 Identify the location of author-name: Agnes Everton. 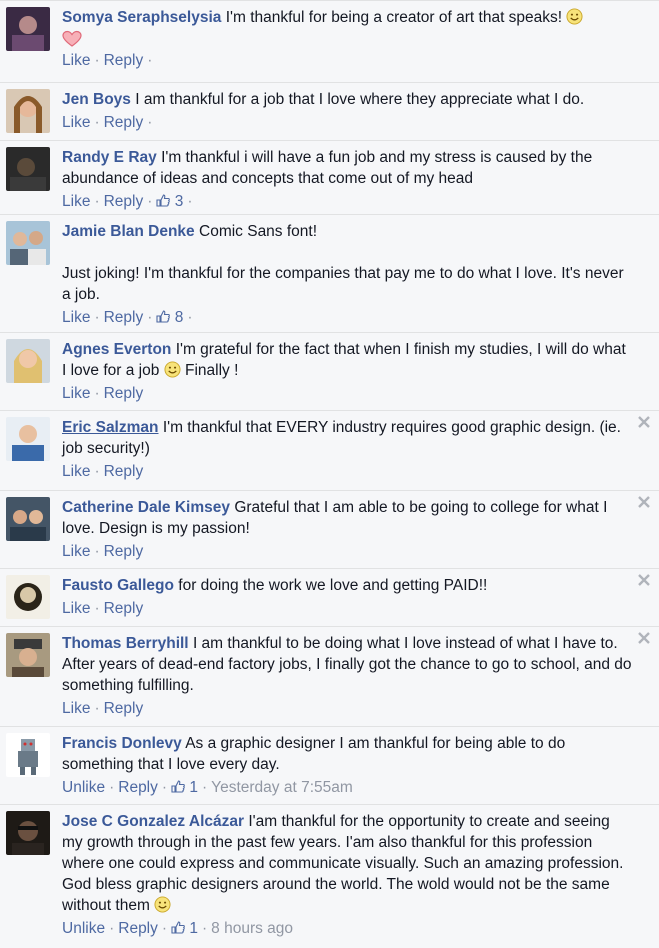
(116, 349).